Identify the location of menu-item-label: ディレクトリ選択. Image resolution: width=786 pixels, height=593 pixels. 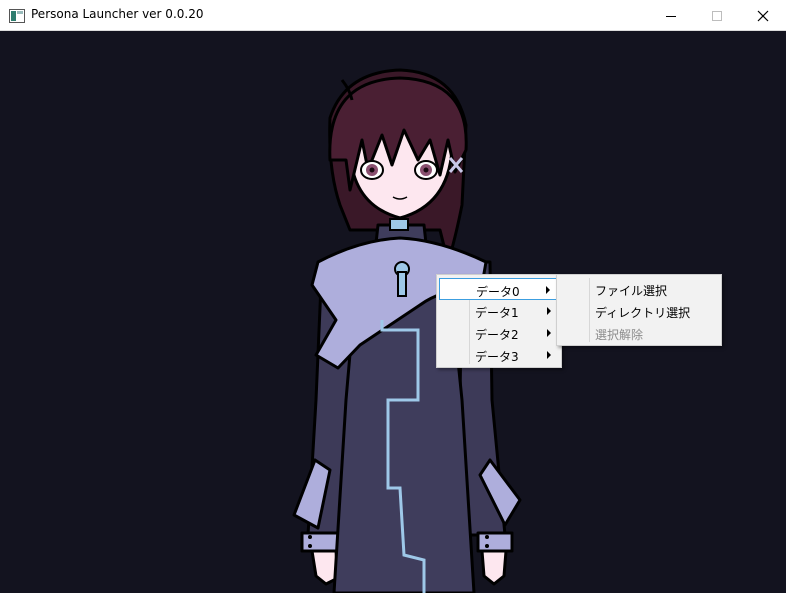
(643, 313).